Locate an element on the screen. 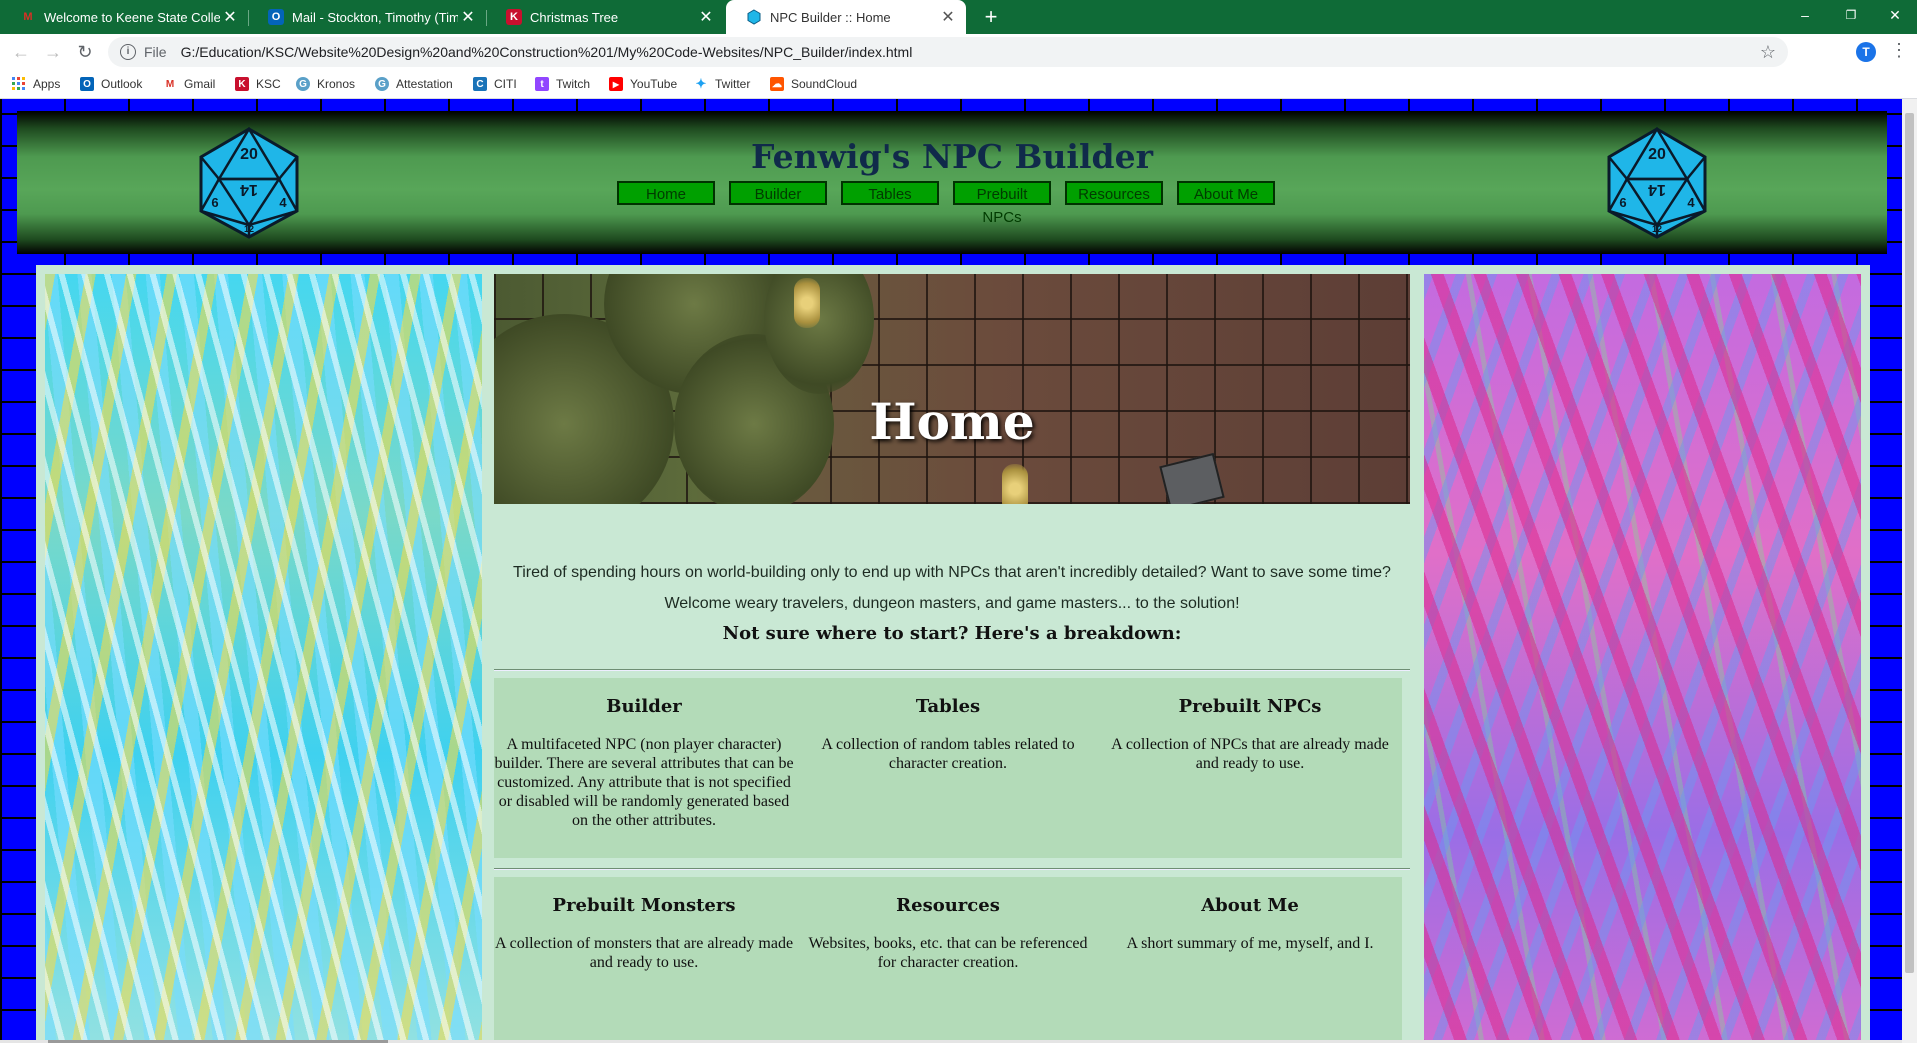  info-icon: i is located at coordinates (128, 52).